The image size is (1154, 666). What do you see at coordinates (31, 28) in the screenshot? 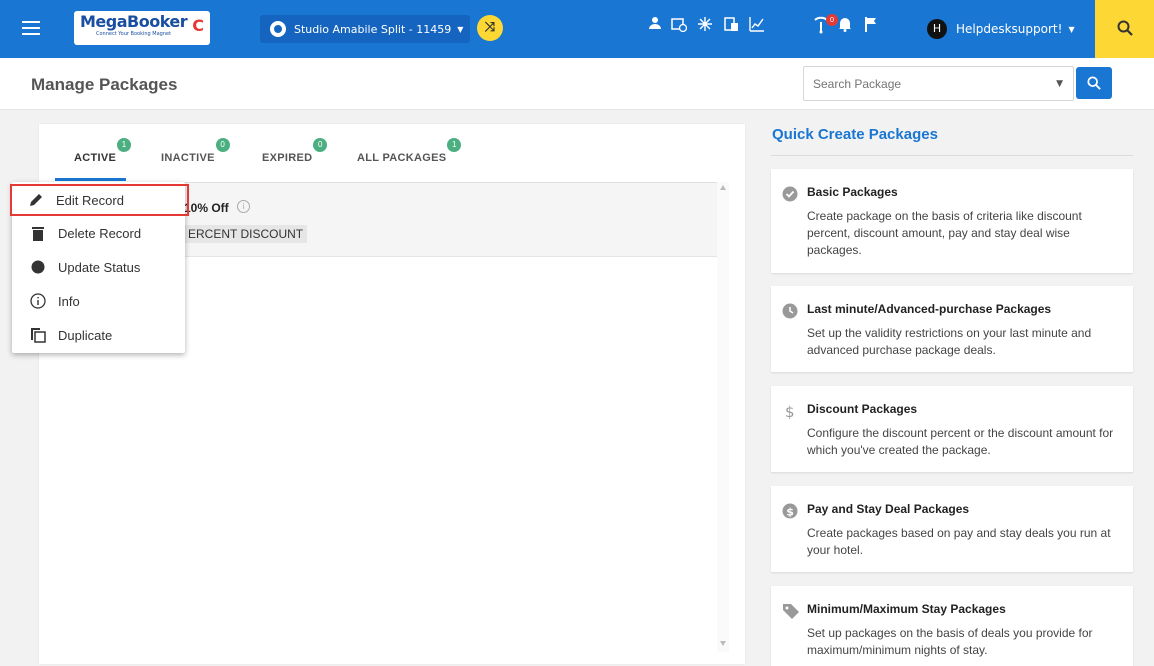
I see `menu-icon` at bounding box center [31, 28].